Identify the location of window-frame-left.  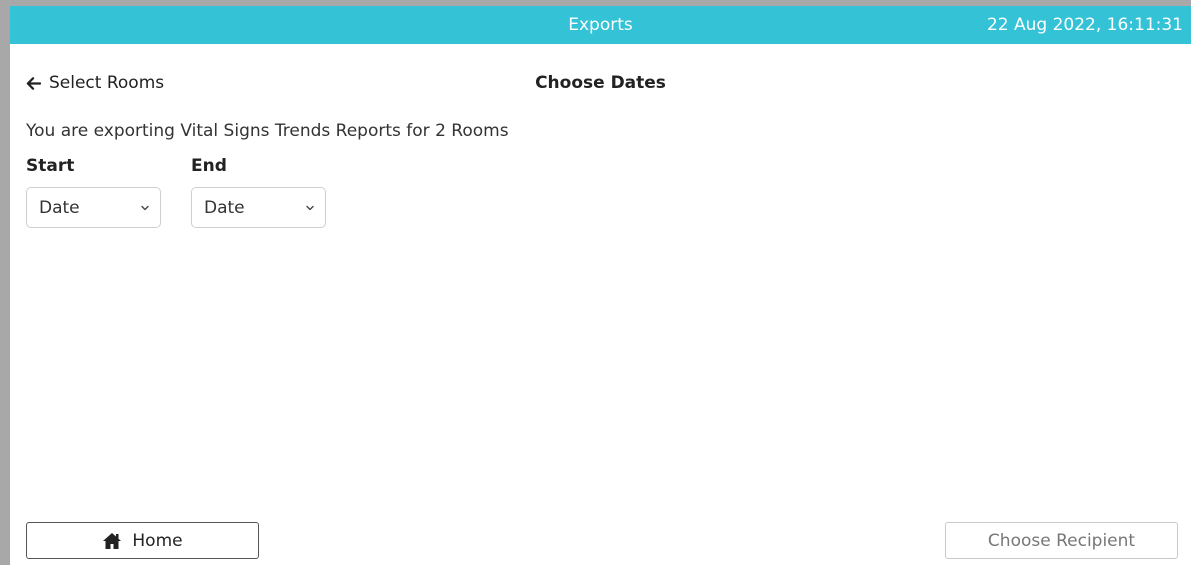
(5, 282).